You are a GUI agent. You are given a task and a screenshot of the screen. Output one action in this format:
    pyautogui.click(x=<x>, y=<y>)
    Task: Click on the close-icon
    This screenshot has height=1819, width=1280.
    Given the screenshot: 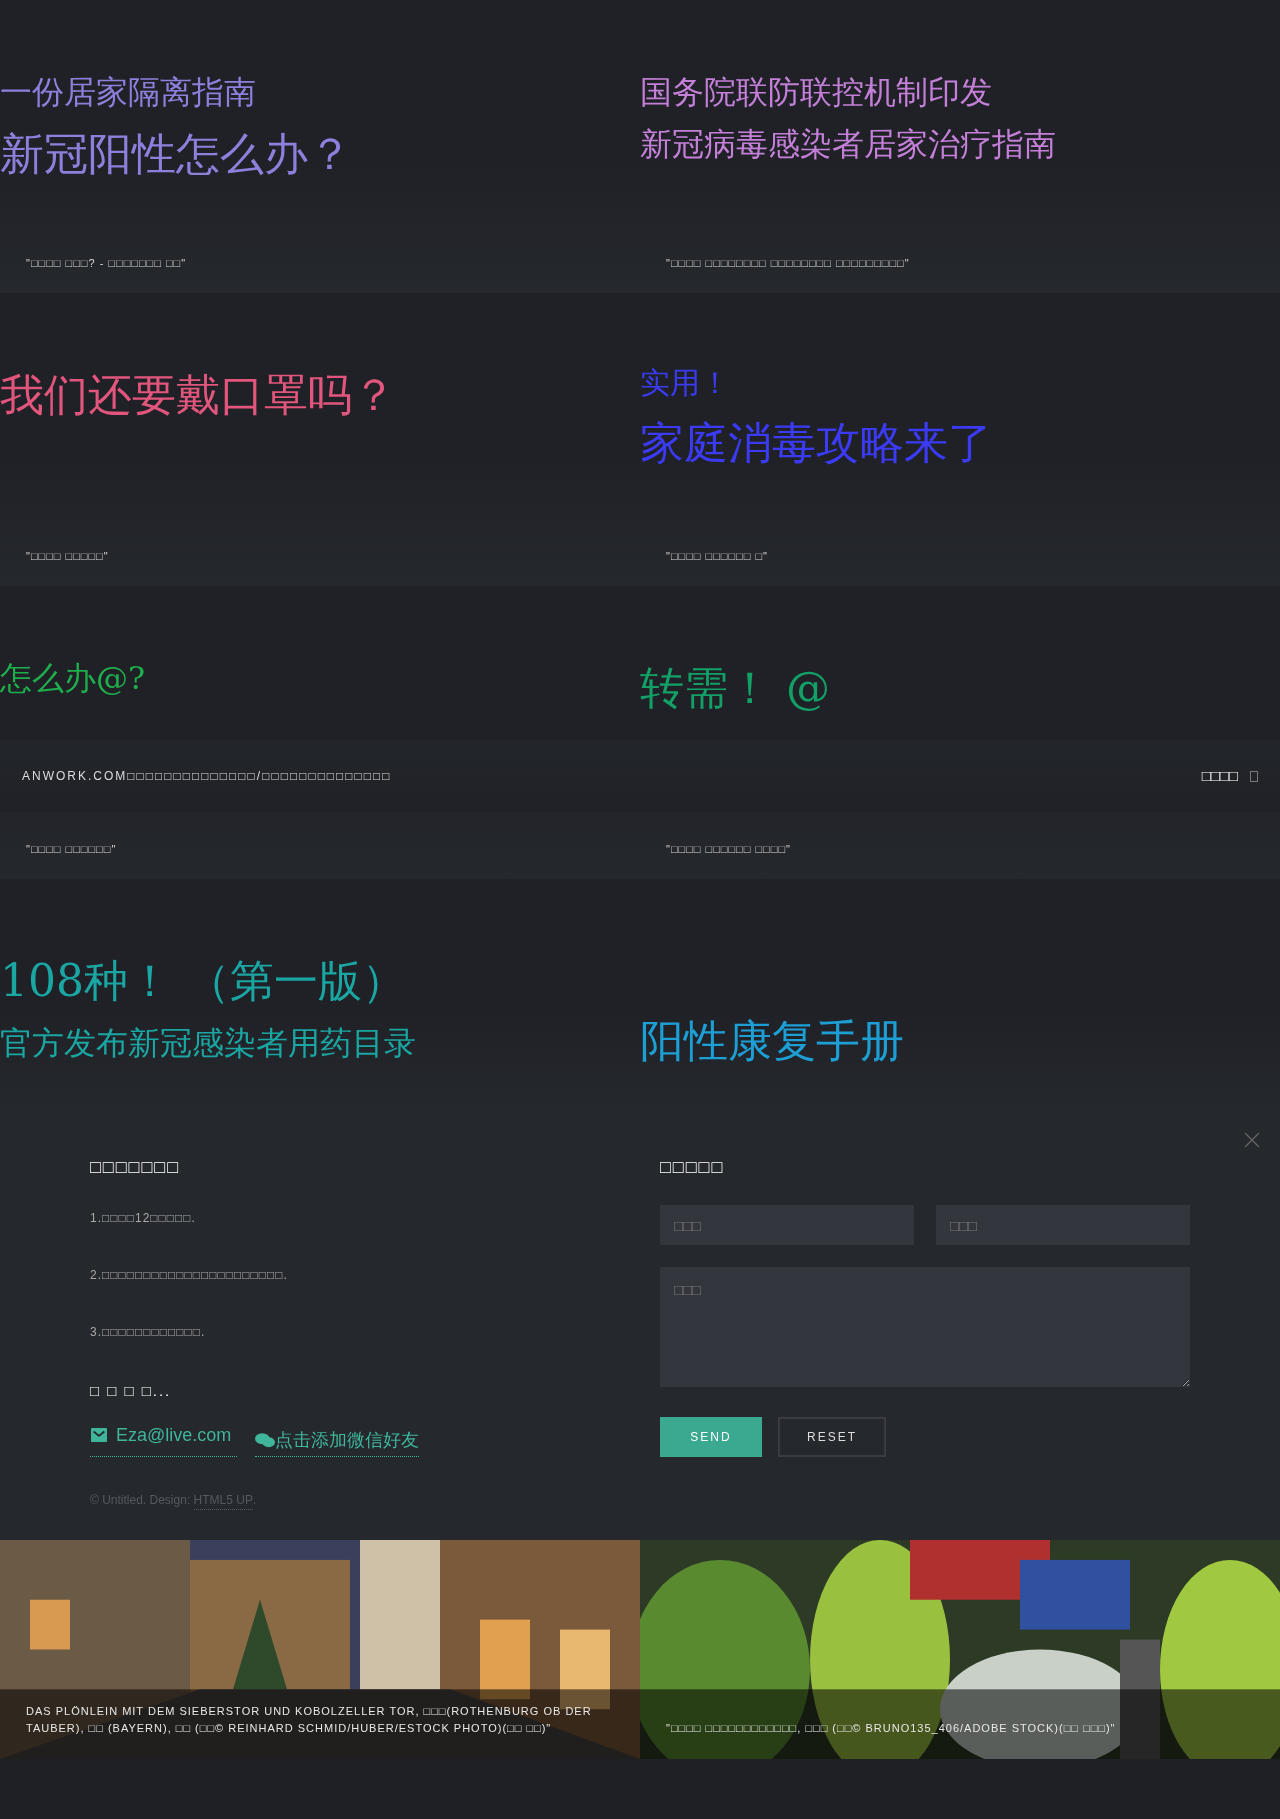 What is the action you would take?
    pyautogui.click(x=1252, y=1140)
    